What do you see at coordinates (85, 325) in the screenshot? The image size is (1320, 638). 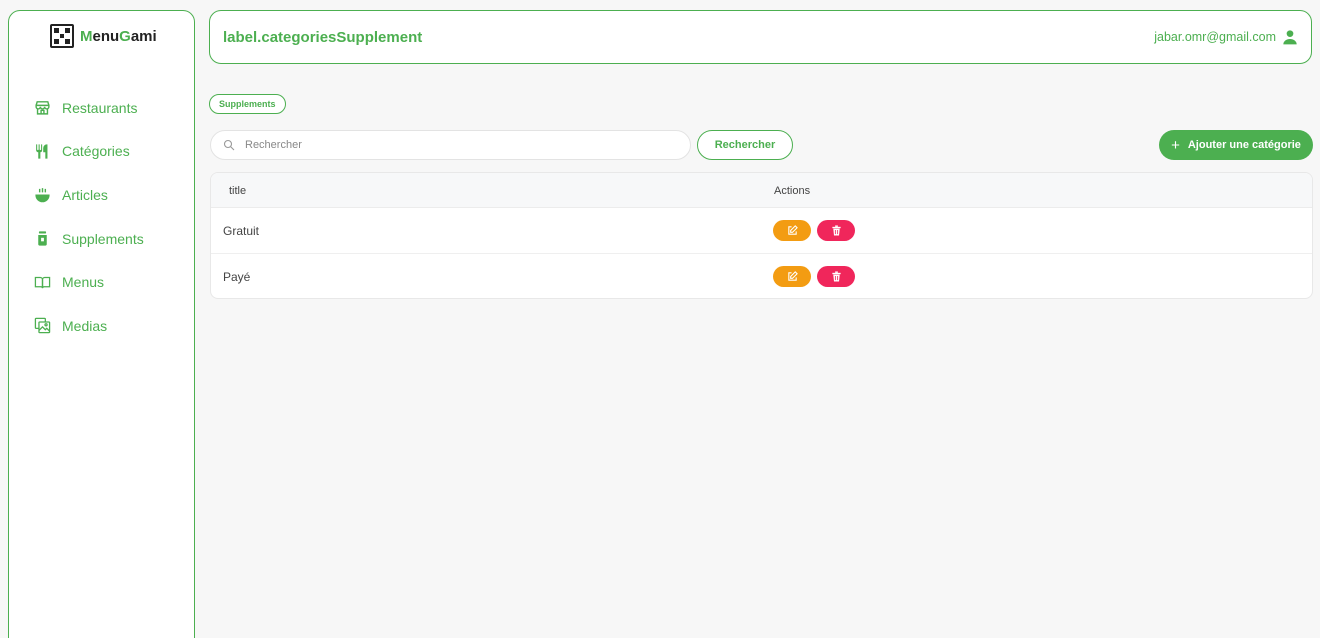 I see `sidebar-item-label: Medias` at bounding box center [85, 325].